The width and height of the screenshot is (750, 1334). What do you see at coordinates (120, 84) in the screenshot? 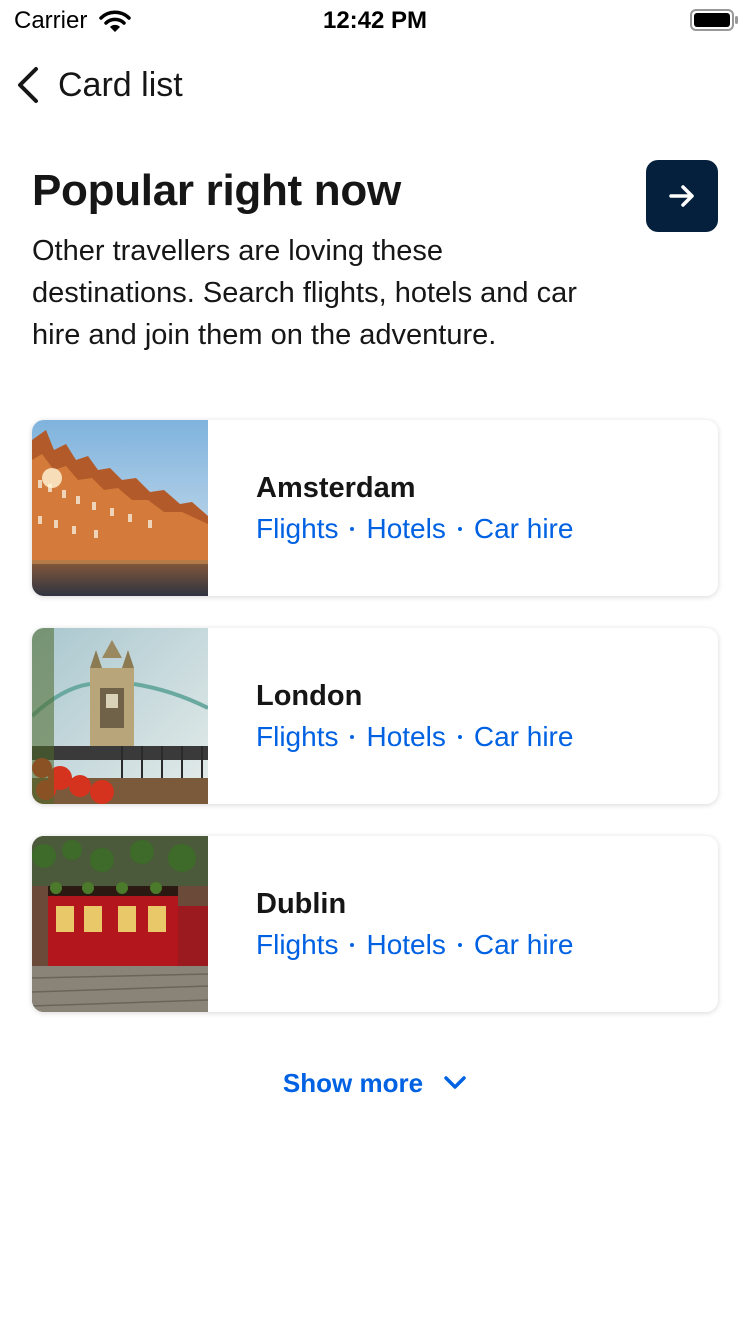
I see `nav-title: Card list` at bounding box center [120, 84].